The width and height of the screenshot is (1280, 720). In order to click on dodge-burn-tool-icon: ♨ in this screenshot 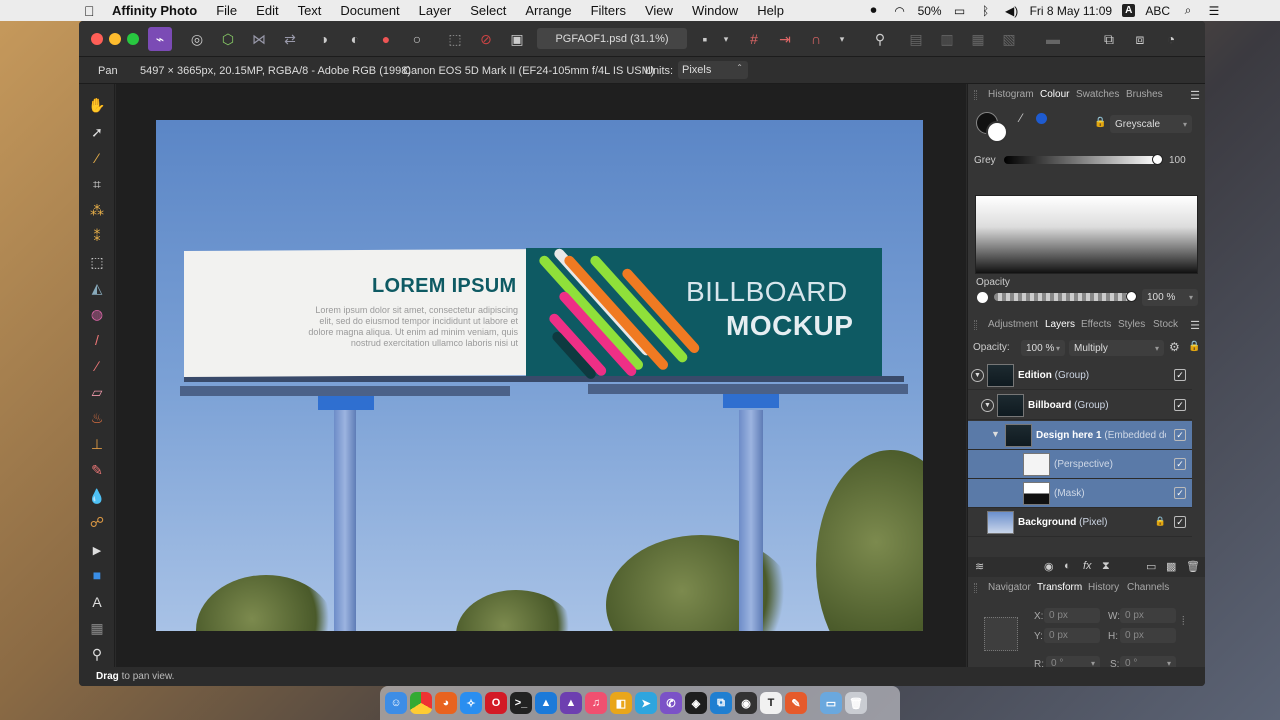, I will do `click(97, 418)`.